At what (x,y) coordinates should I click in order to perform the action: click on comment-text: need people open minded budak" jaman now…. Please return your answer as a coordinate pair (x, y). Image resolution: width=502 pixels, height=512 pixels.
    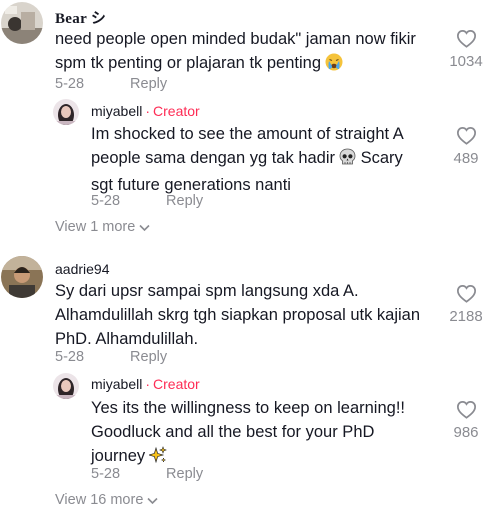
    Looking at the image, I should click on (245, 52).